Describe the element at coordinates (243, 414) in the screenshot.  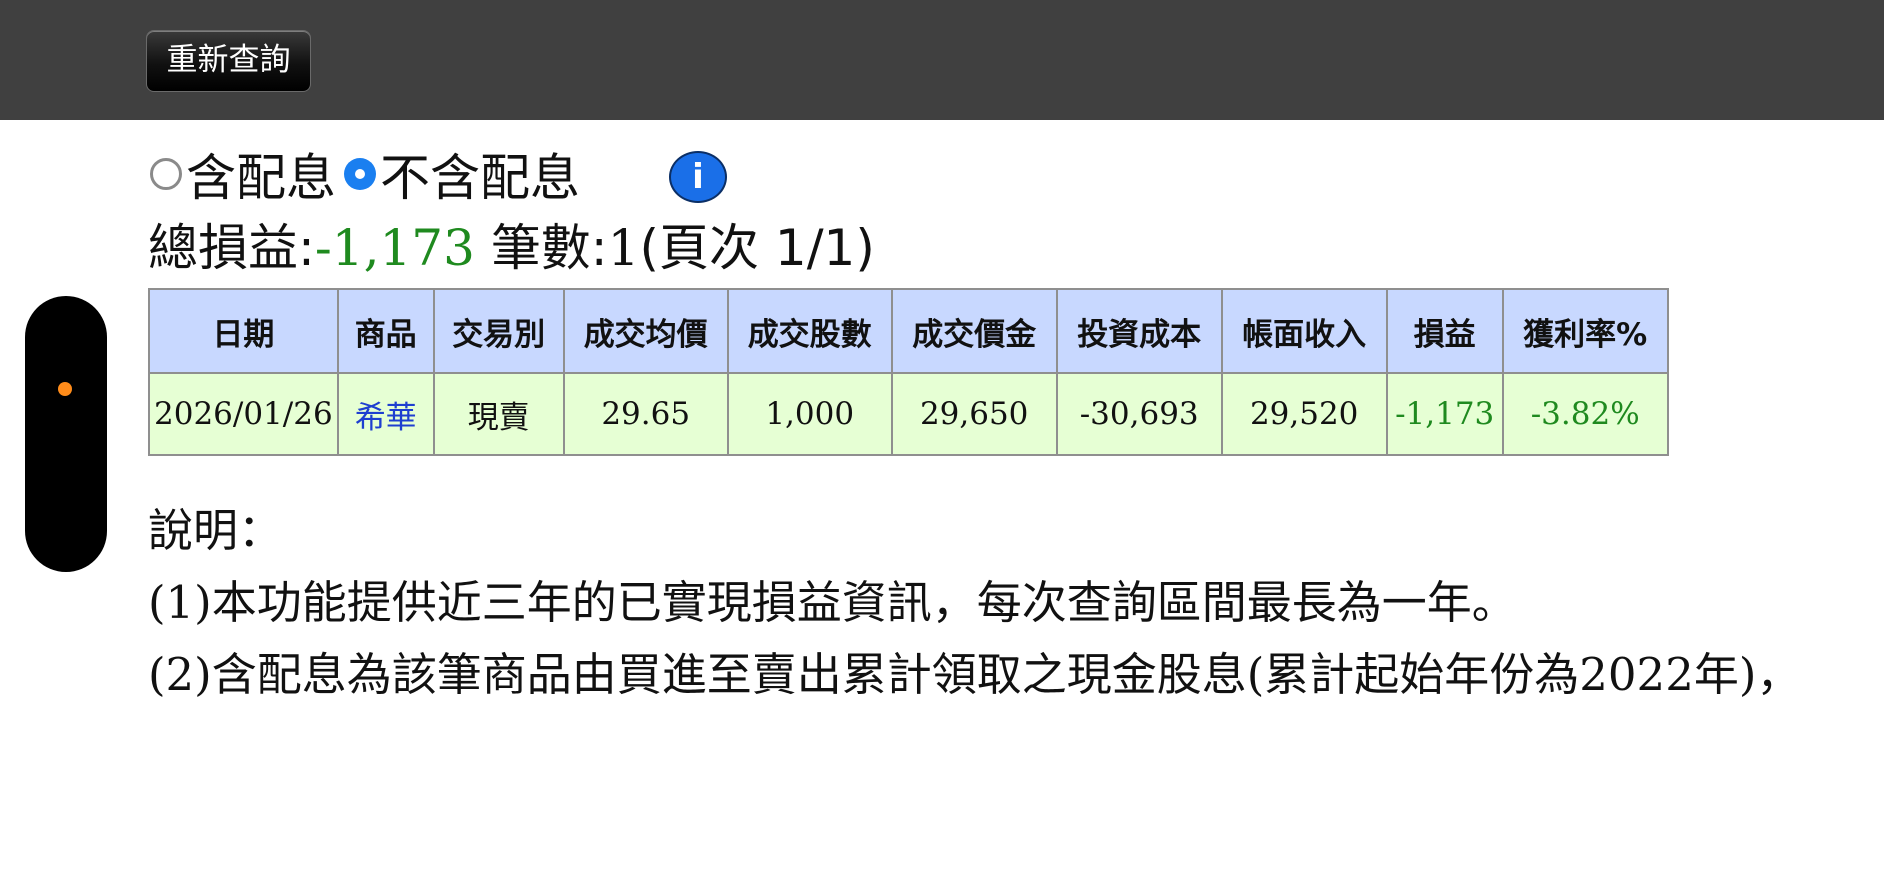
I see `cell-date: 2026/01/26` at that location.